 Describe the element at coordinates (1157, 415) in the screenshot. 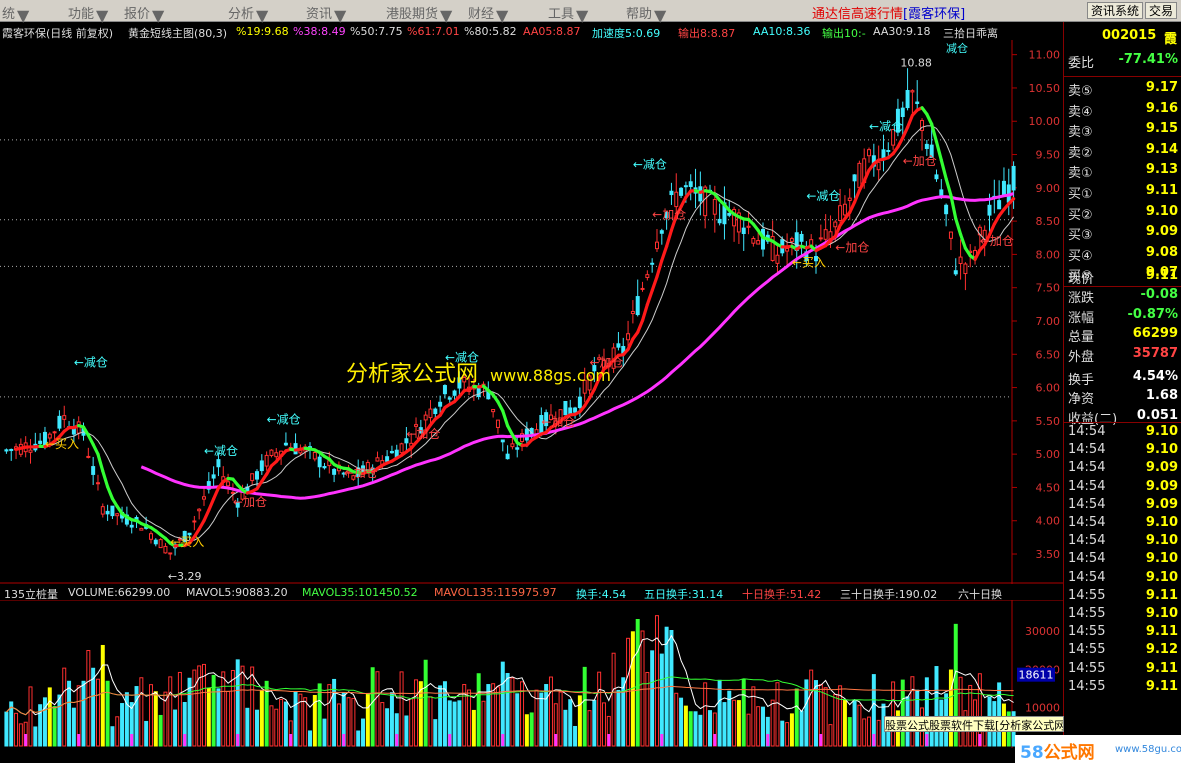

I see `stat-7-value: 0.051` at that location.